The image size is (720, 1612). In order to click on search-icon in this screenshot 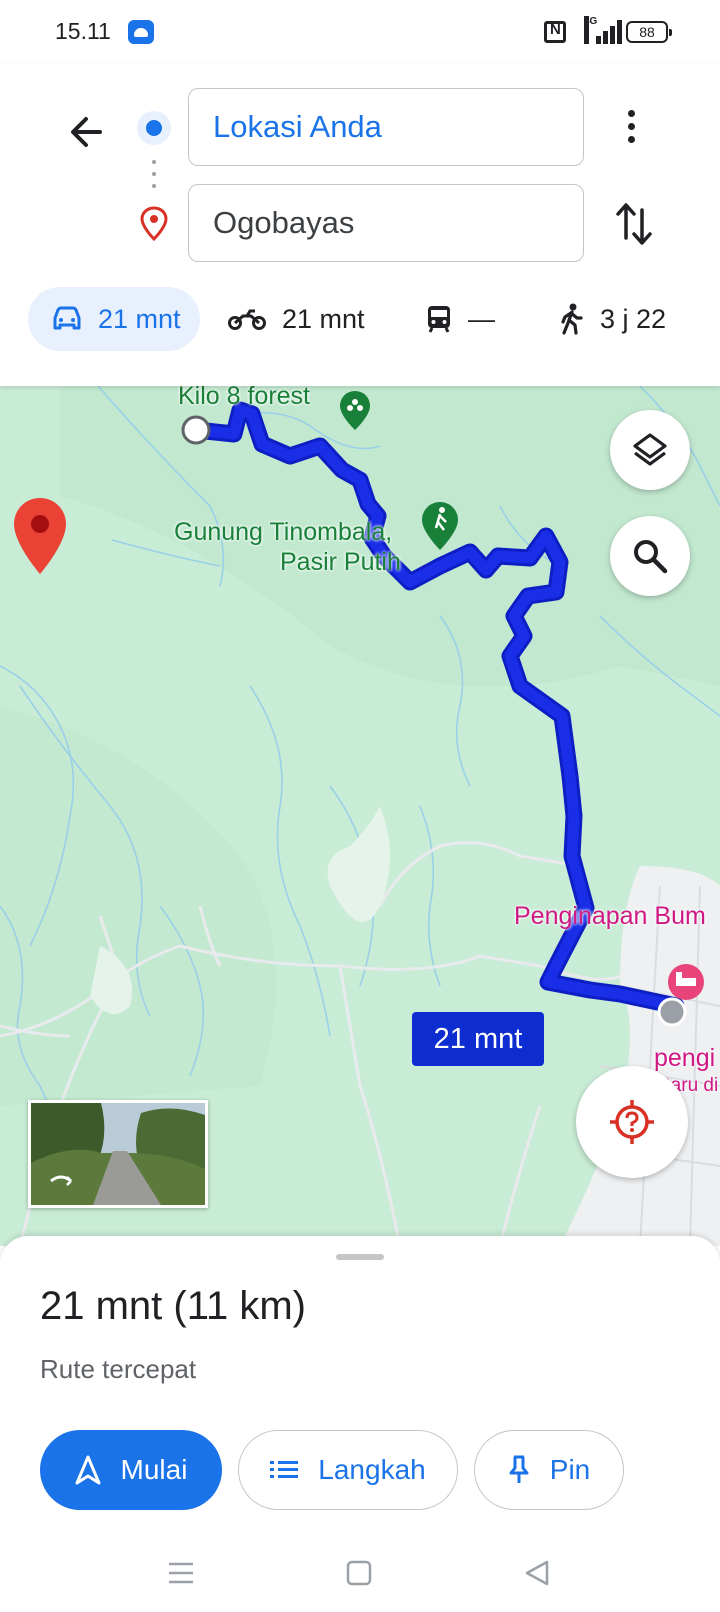, I will do `click(651, 557)`.